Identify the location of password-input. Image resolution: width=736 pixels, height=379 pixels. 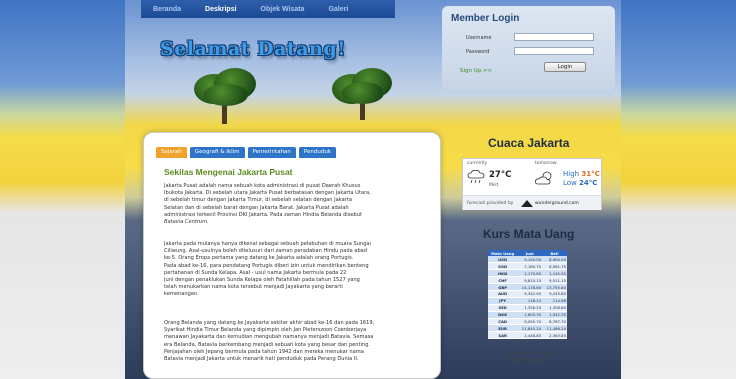
(554, 51).